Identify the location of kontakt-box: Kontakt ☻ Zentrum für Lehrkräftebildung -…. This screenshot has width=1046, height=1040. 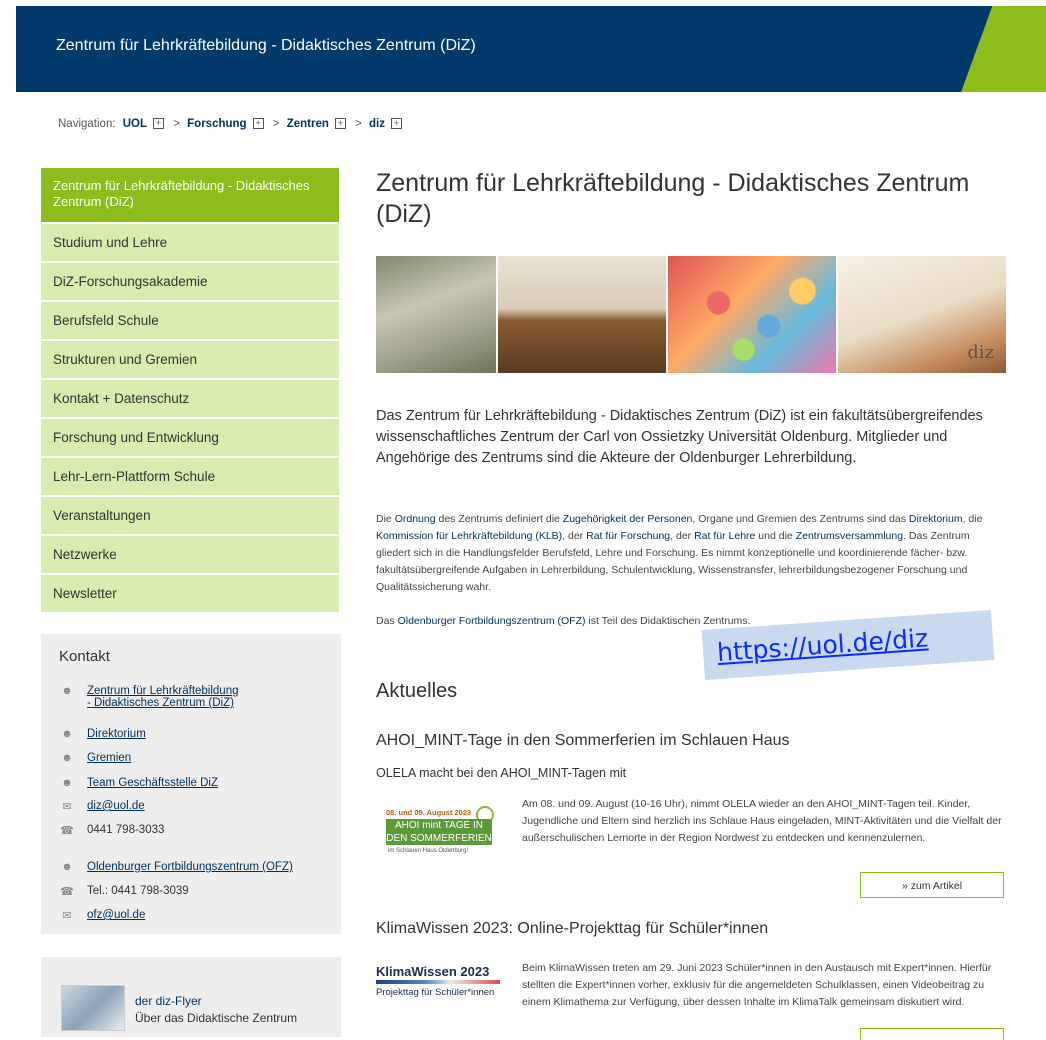
(191, 784).